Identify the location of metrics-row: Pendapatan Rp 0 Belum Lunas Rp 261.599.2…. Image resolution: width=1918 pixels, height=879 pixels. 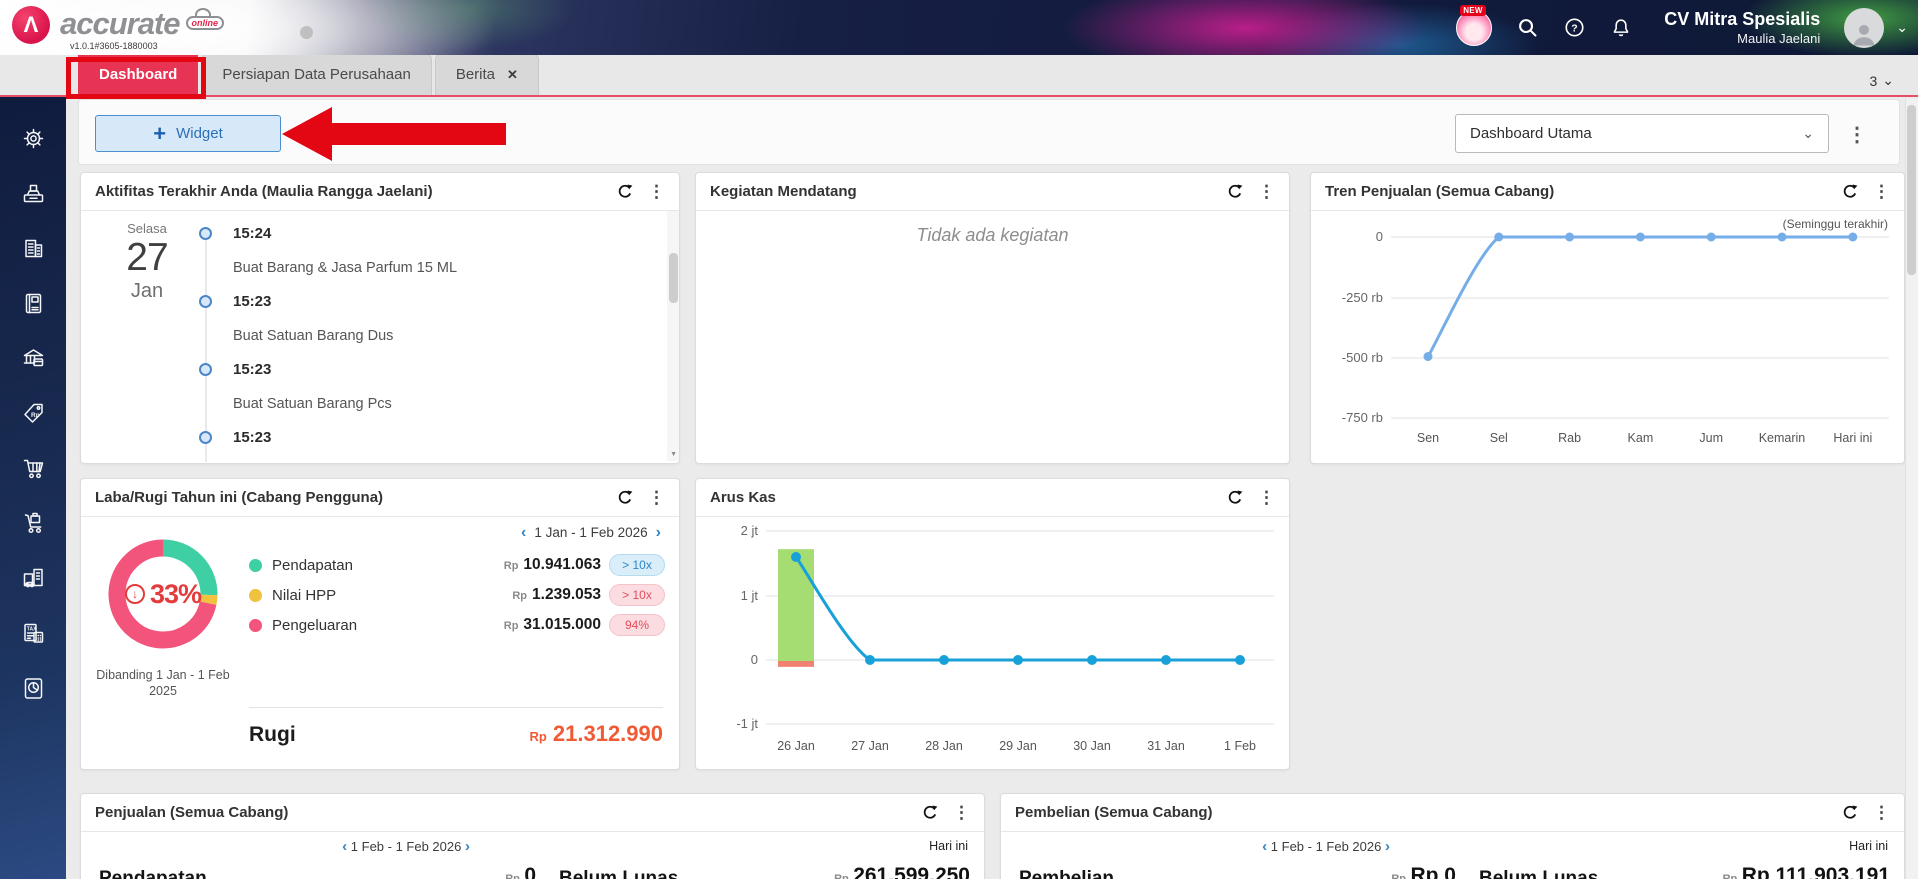
(532, 871).